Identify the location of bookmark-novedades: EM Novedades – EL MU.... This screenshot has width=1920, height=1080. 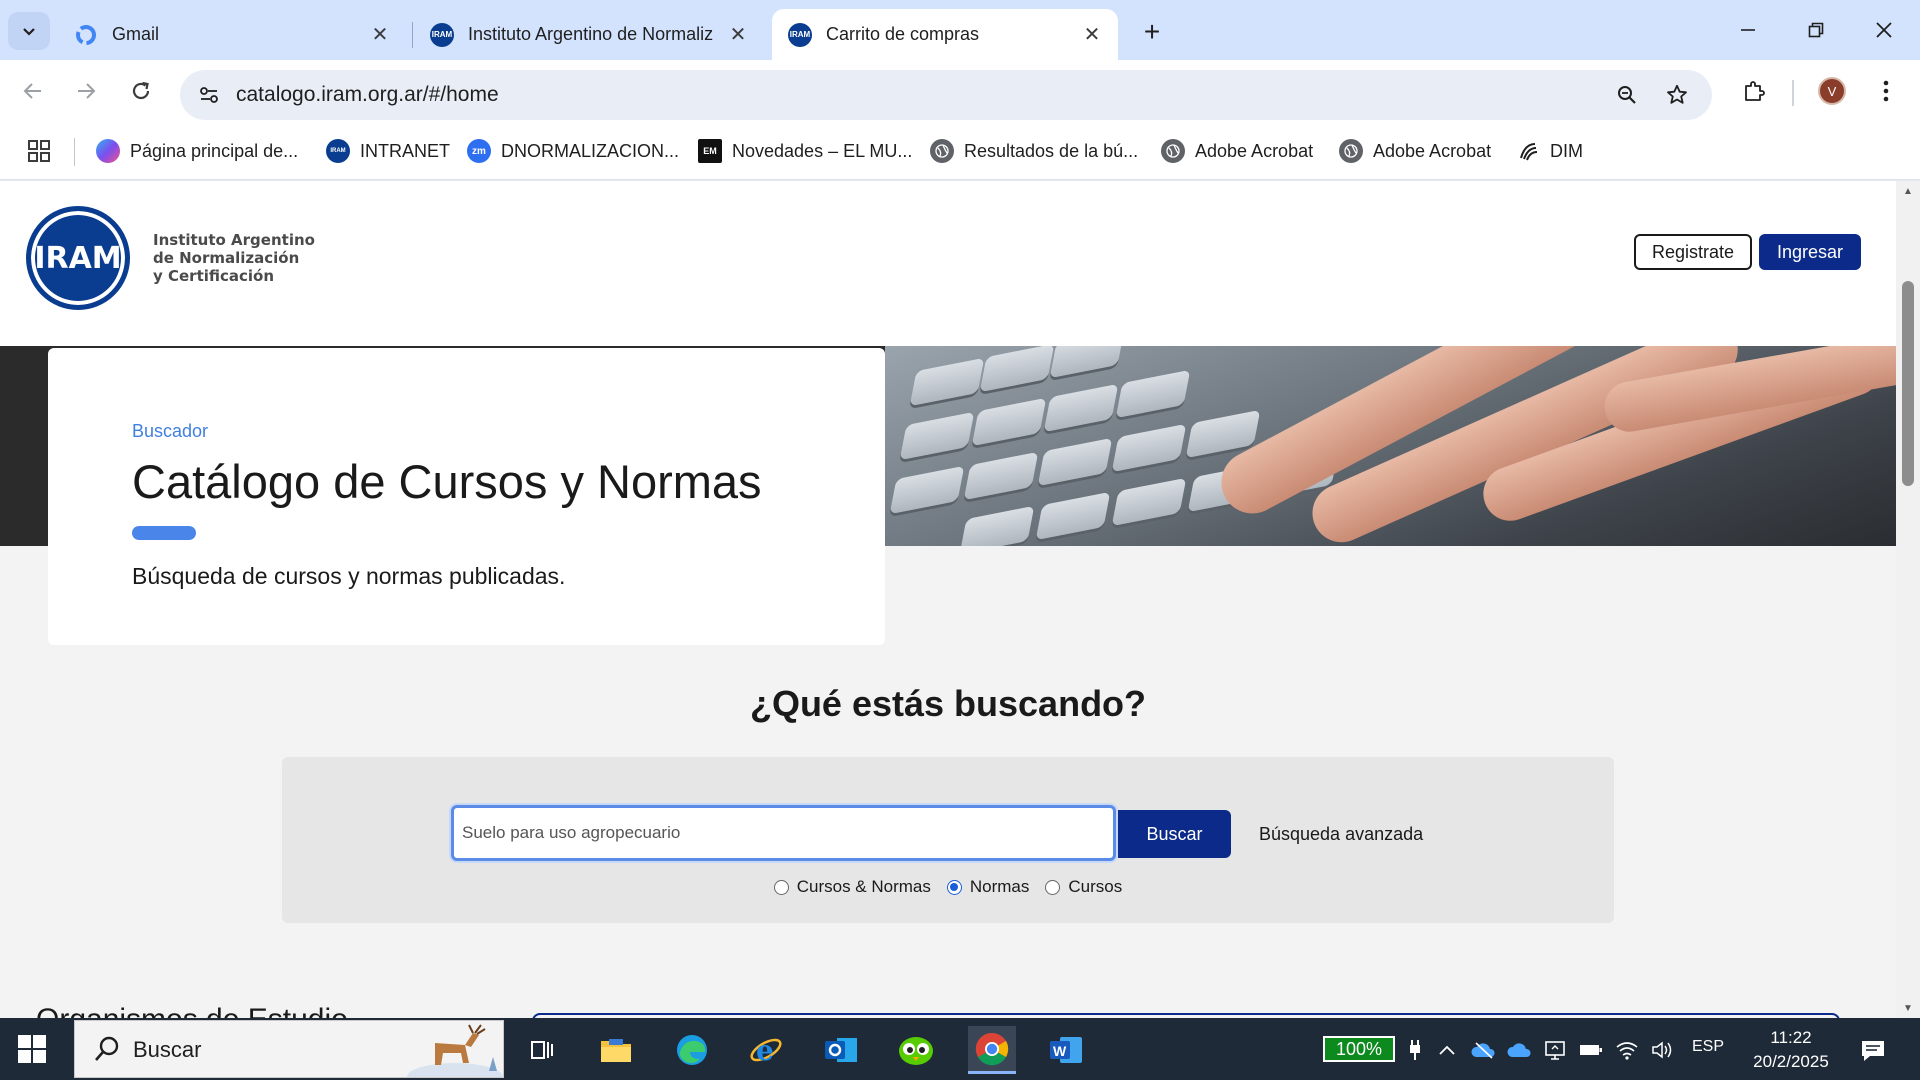
(805, 151).